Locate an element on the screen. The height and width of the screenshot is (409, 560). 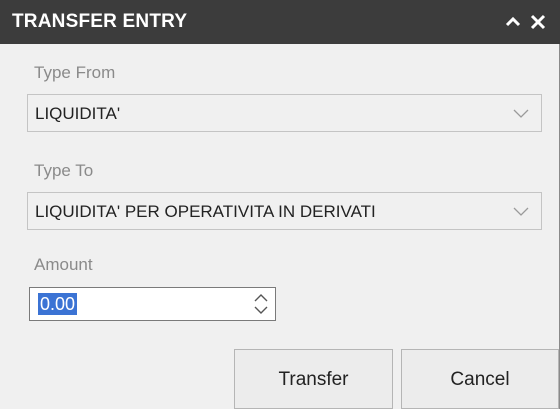
type-from-label: Type From is located at coordinates (75, 72).